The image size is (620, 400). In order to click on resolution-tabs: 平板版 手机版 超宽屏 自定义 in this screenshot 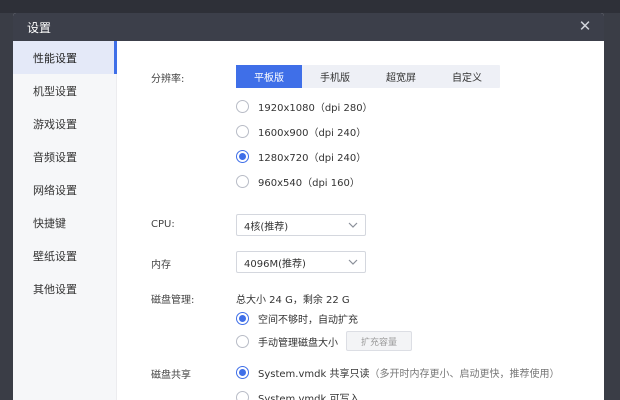, I will do `click(368, 76)`.